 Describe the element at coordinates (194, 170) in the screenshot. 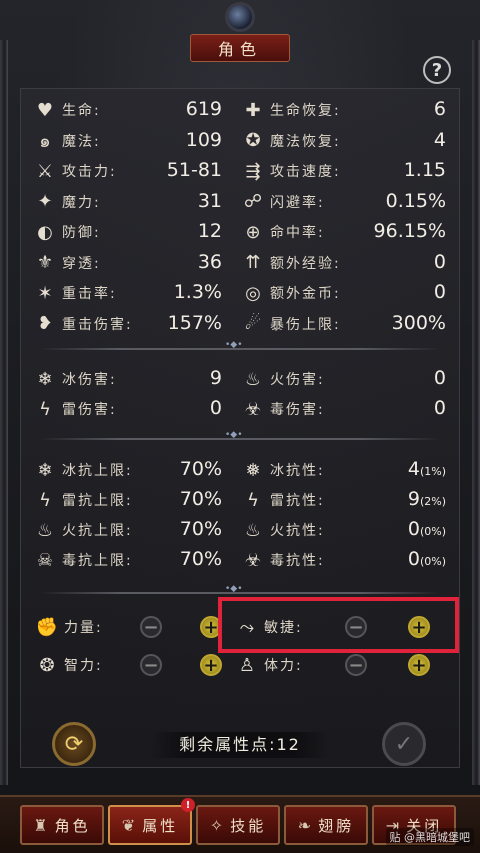

I see `stat-left-2-number: 51-81` at that location.